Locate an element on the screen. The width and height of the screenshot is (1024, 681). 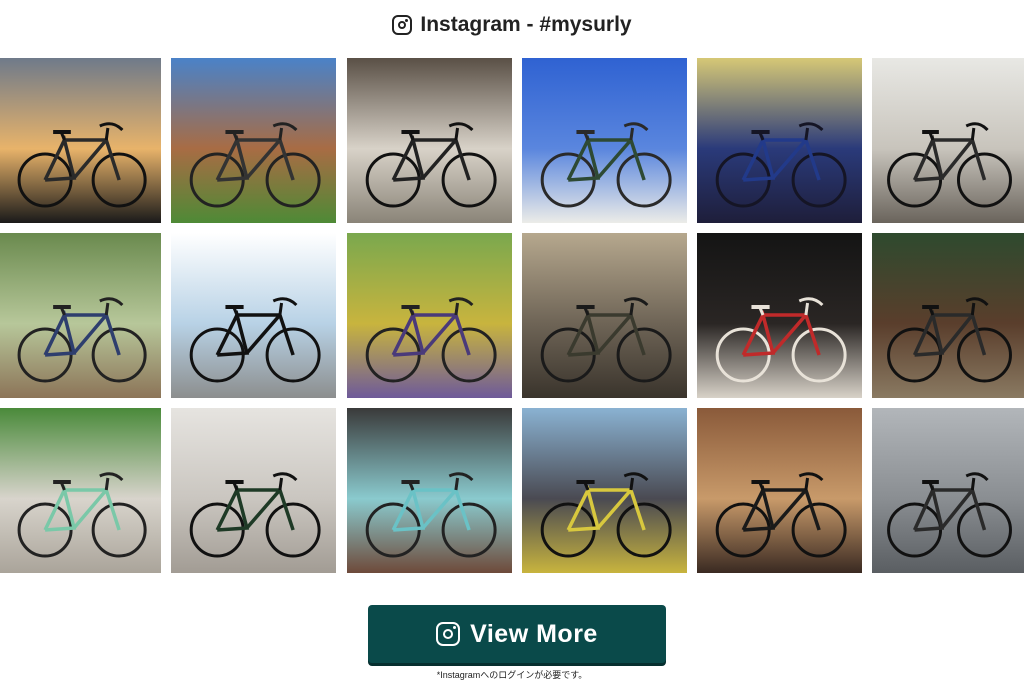
photo-bamboo-forest is located at coordinates (80, 315).